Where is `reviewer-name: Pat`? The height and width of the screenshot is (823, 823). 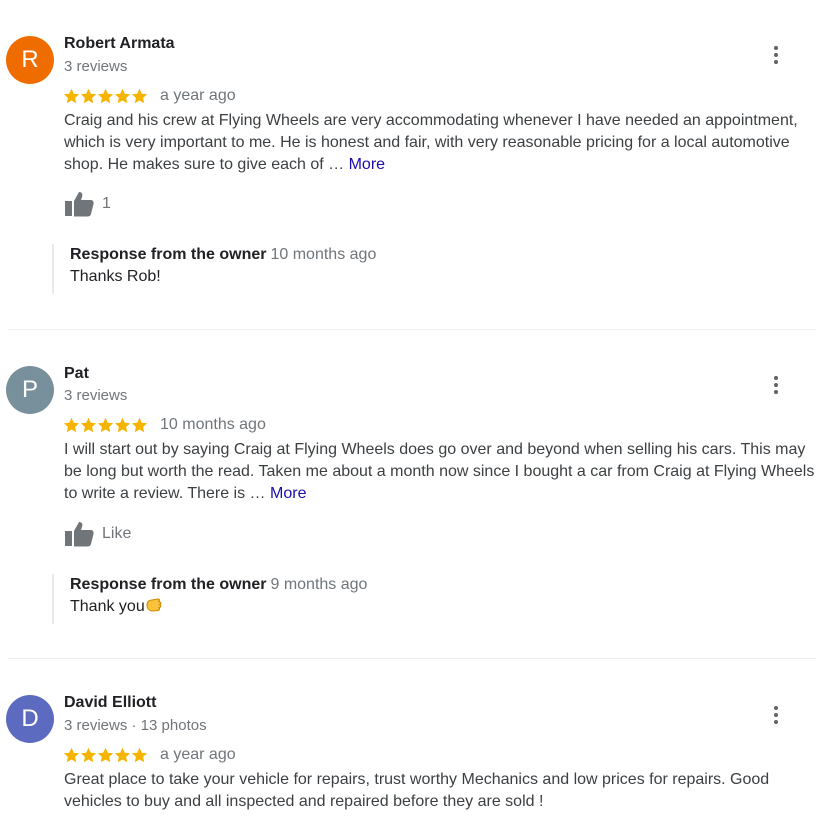 reviewer-name: Pat is located at coordinates (76, 374).